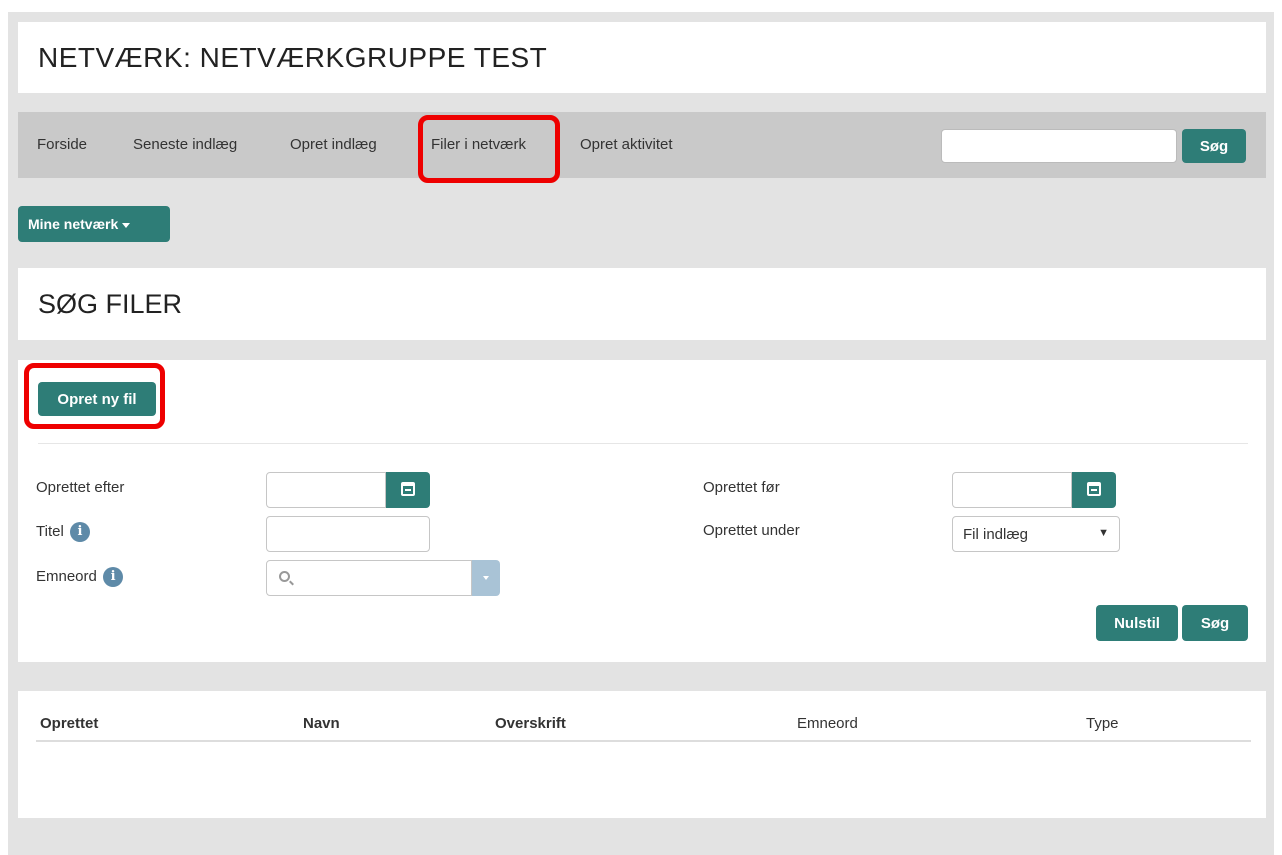  What do you see at coordinates (348, 534) in the screenshot?
I see `title-input` at bounding box center [348, 534].